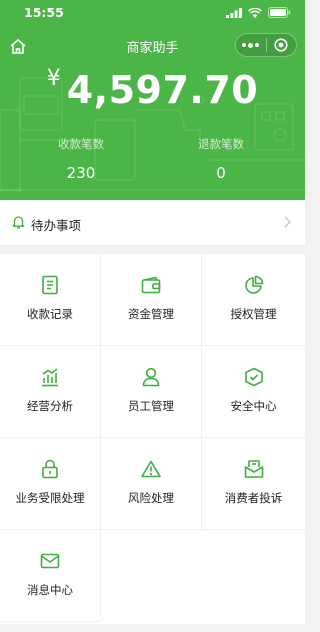 This screenshot has height=632, width=320. I want to click on menu-item-consumer-complaints: 消费者投诉, so click(253, 484).